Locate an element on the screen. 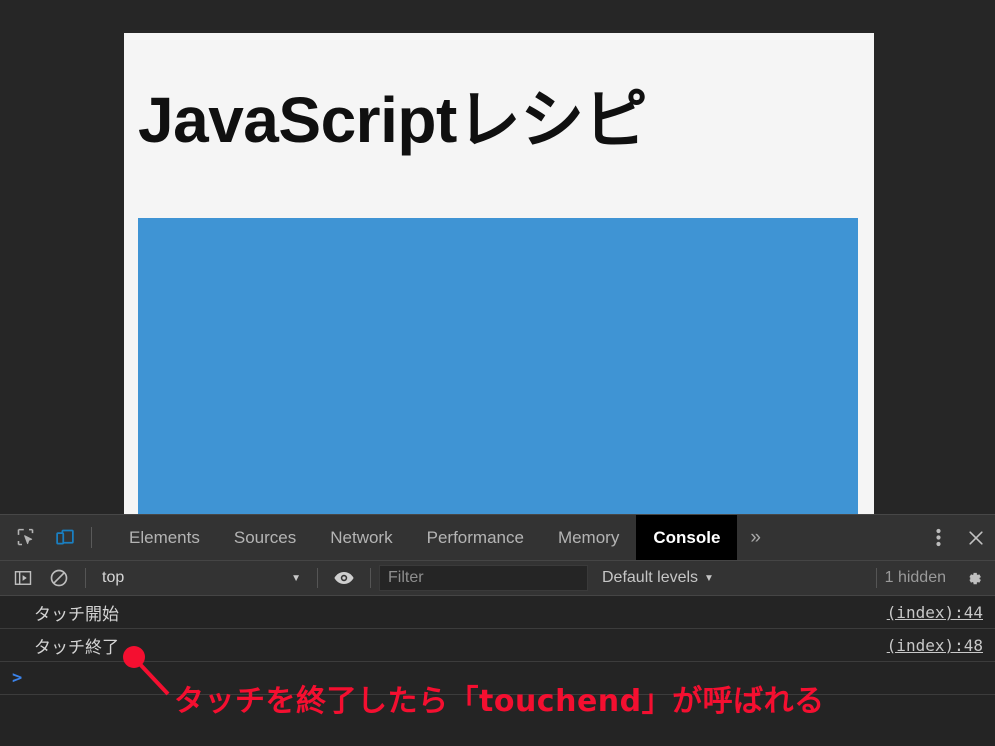  close-icon is located at coordinates (976, 537).